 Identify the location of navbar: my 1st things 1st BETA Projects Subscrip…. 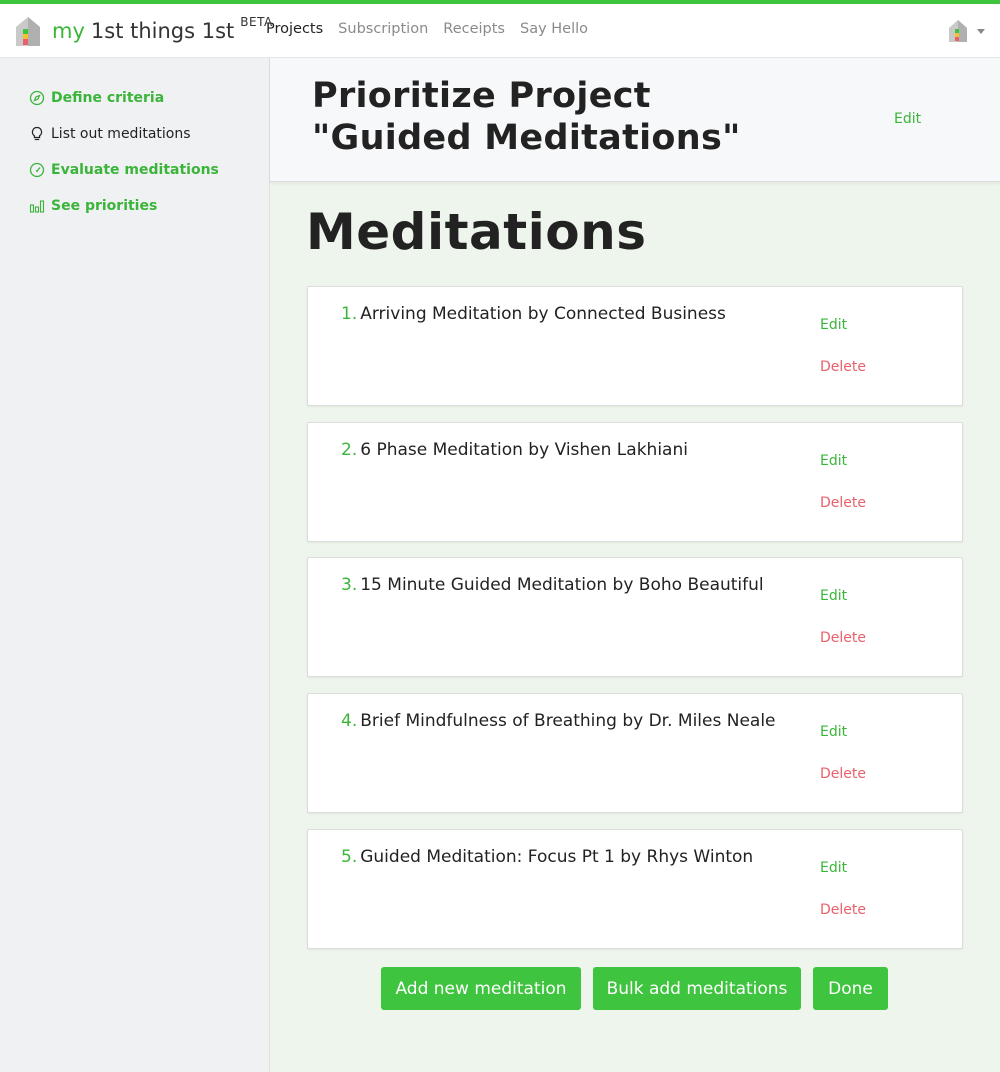
(500, 31).